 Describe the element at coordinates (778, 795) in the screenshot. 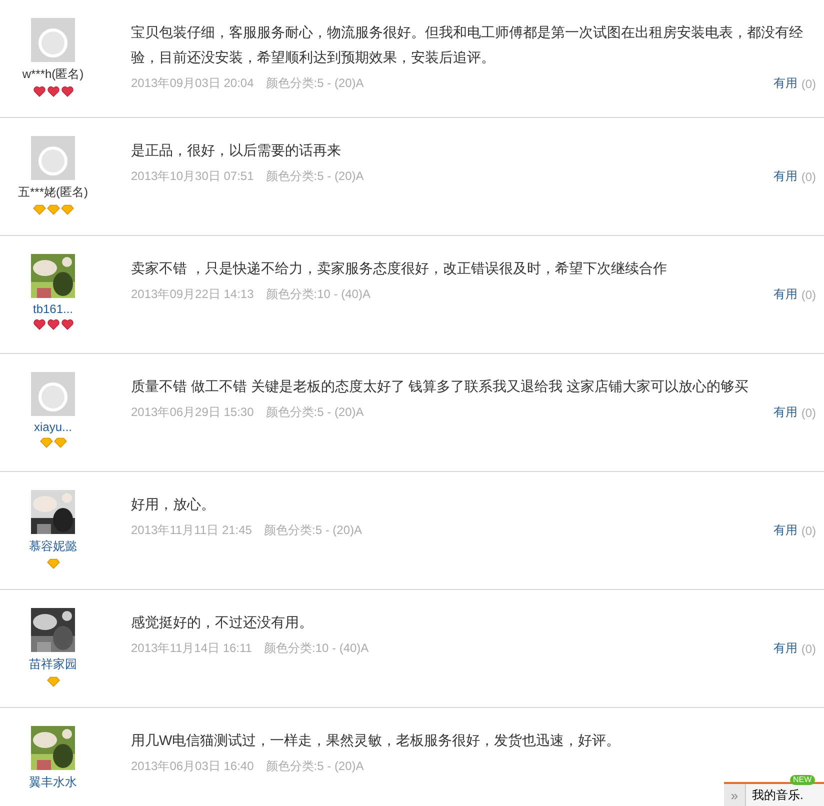

I see `music-label: 我的音乐.` at that location.